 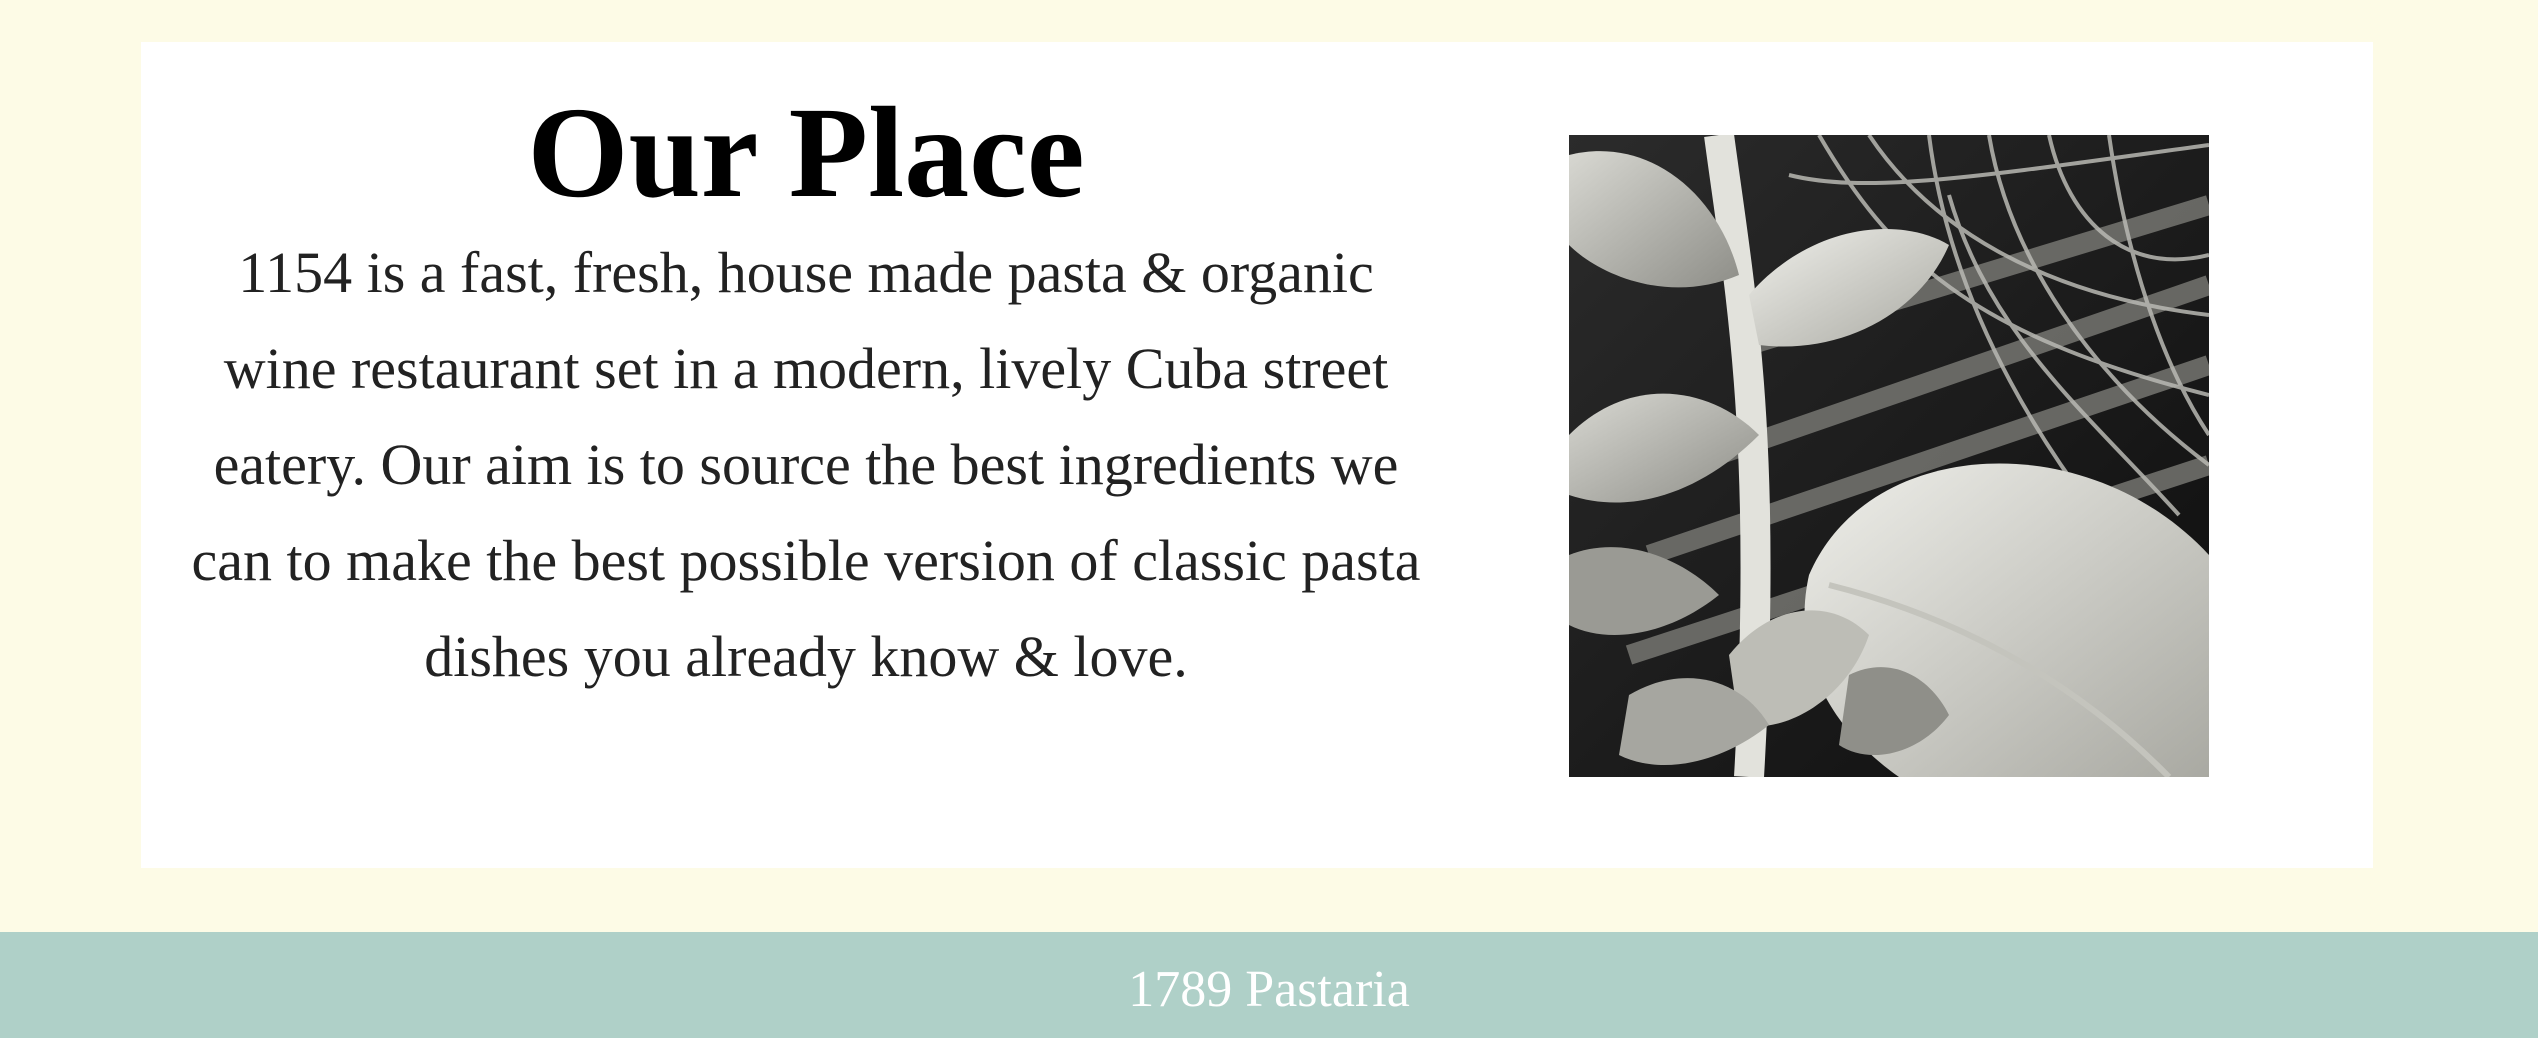 I want to click on section-title: Our Place, so click(x=806, y=153).